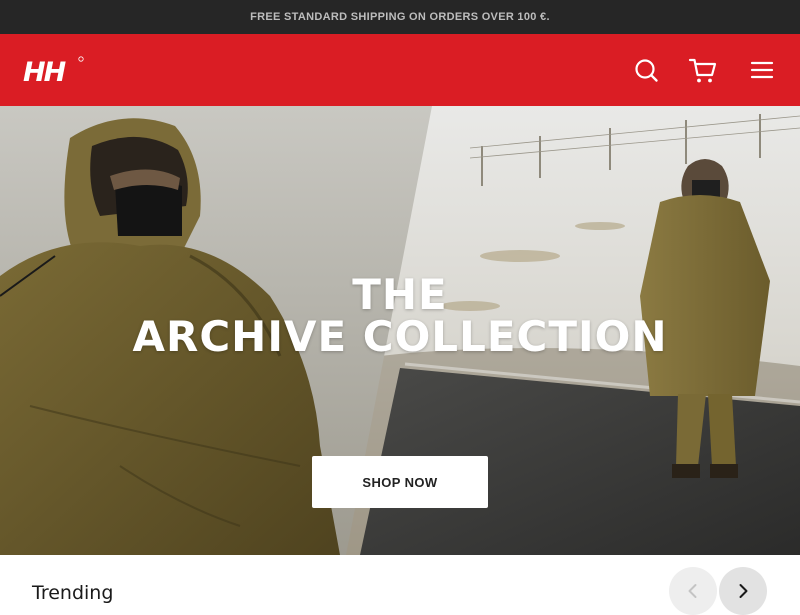 This screenshot has width=800, height=615. Describe the element at coordinates (762, 70) in the screenshot. I see `menu-icon` at that location.